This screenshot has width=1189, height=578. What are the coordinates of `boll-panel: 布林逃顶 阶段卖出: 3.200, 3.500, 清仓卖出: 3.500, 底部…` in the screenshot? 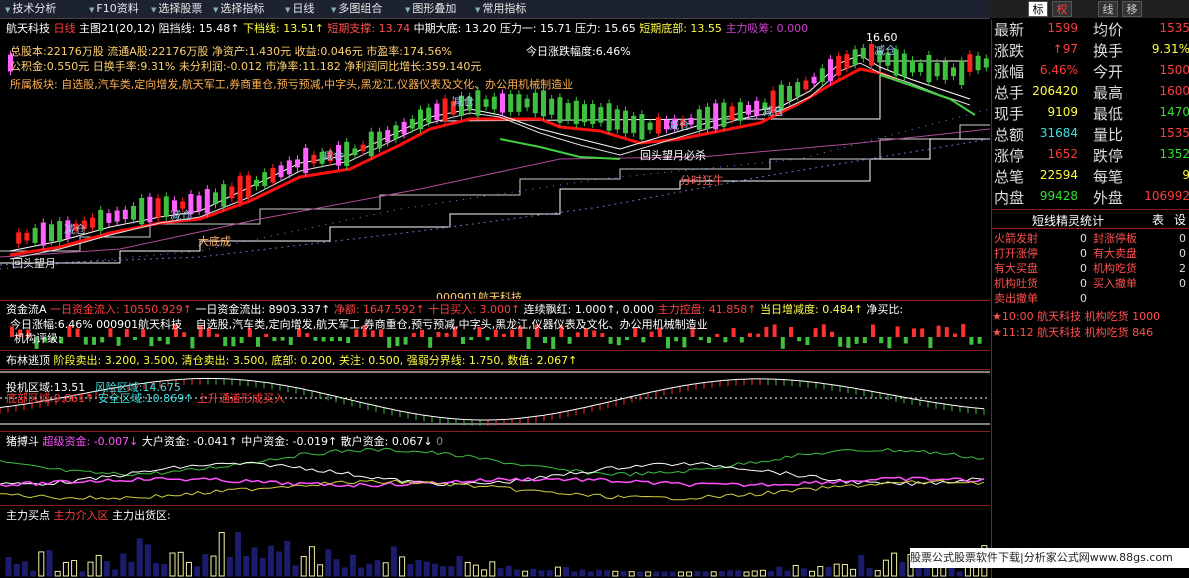 It's located at (495, 359).